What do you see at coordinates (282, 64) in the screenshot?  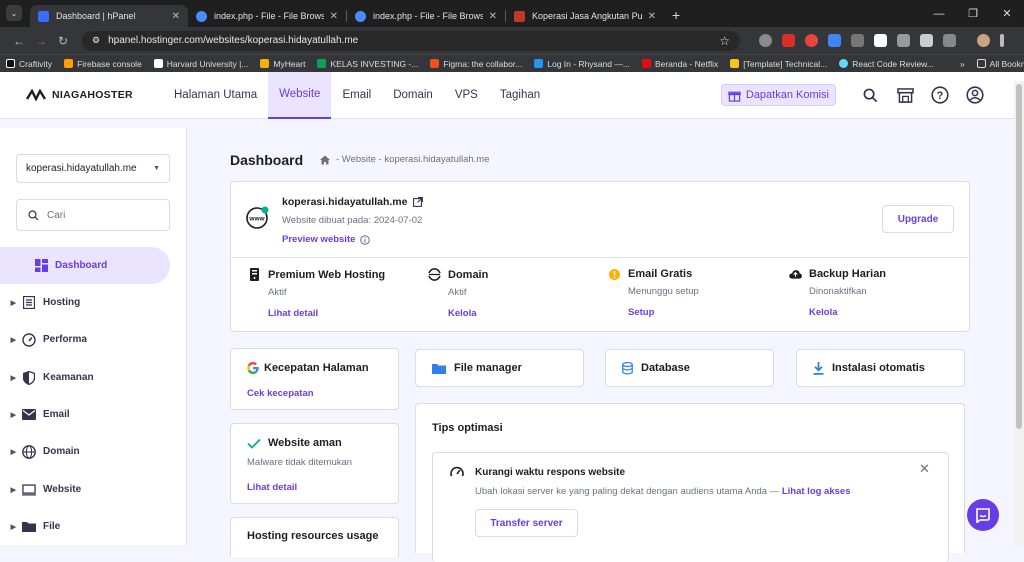 I see `bookmark-item: MyHeart` at bounding box center [282, 64].